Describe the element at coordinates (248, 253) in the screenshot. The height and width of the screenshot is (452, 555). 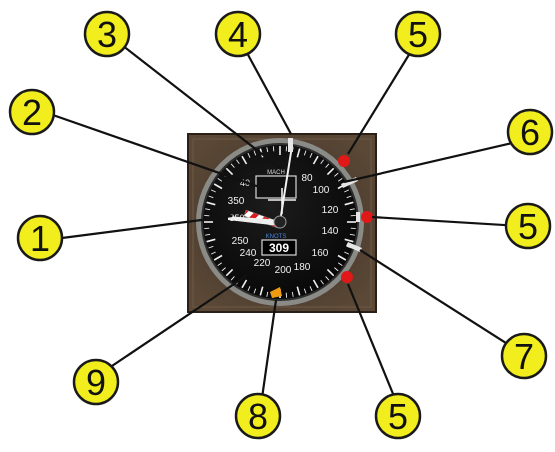
I see `scale-label-240: 240` at that location.